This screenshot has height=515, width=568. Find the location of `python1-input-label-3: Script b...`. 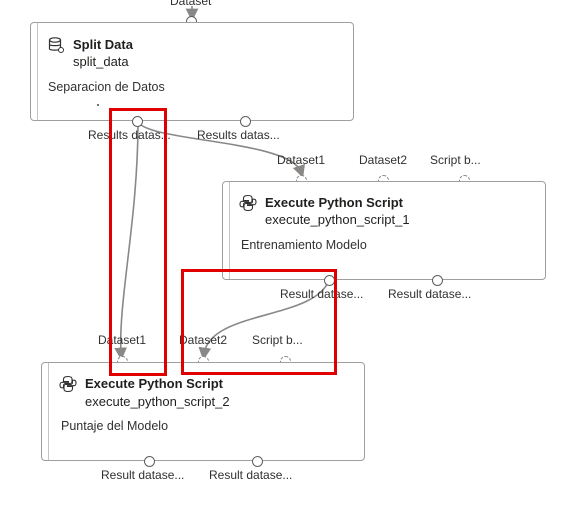

python1-input-label-3: Script b... is located at coordinates (455, 160).